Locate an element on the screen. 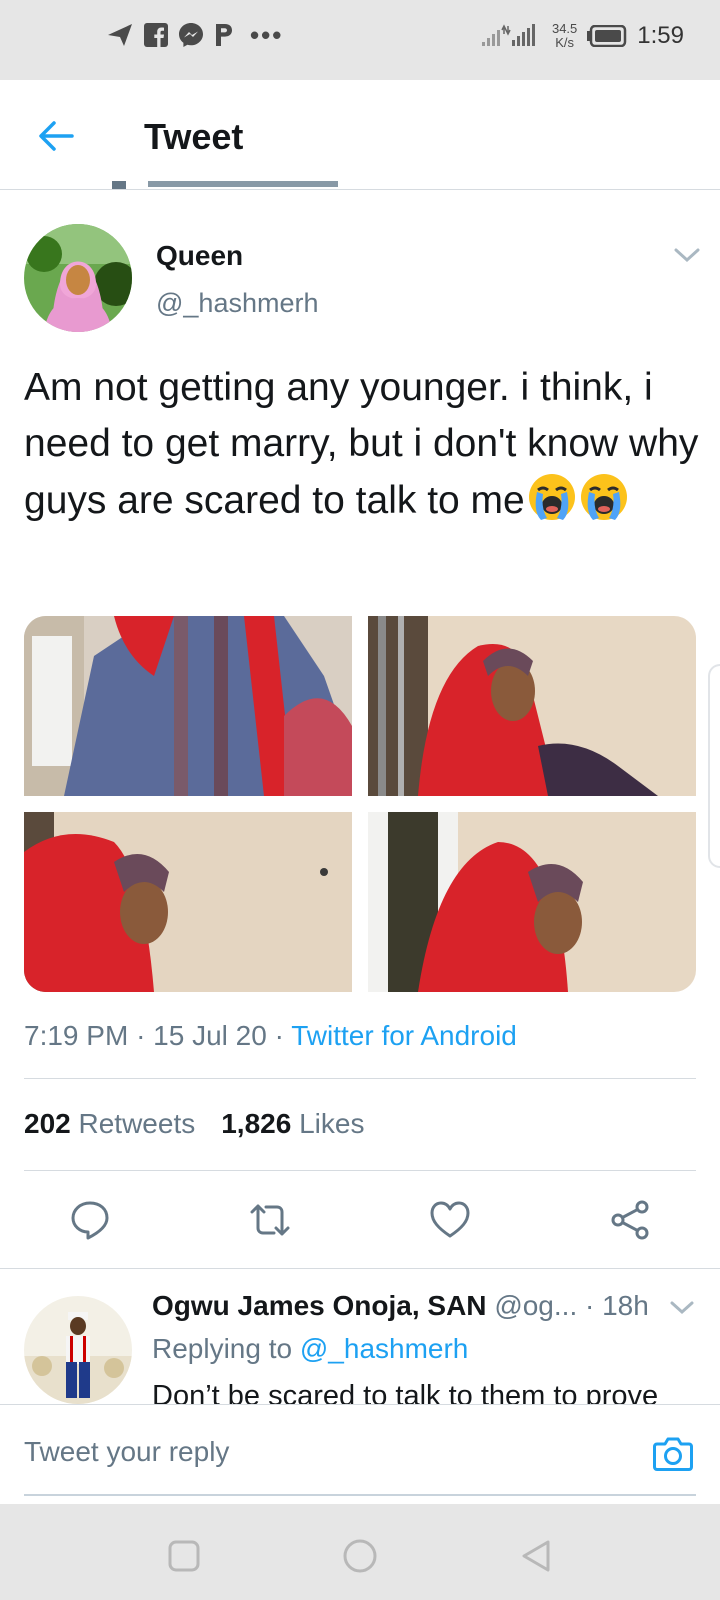 The image size is (720, 1600). tweet-date: 15 Jul 20 is located at coordinates (210, 1035).